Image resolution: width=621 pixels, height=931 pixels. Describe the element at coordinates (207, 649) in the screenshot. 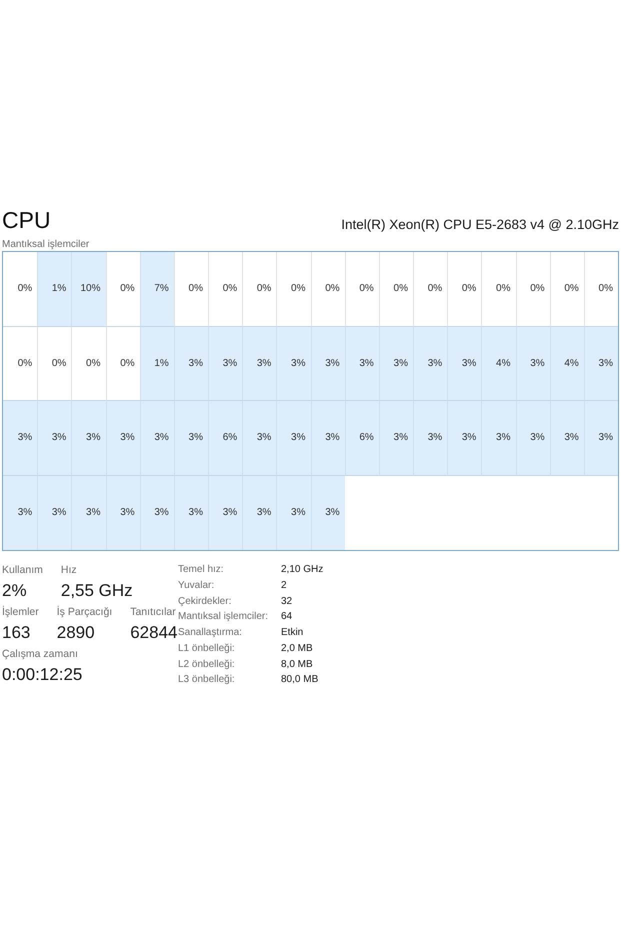

I see `detail-label: L1 önbelleği:` at that location.